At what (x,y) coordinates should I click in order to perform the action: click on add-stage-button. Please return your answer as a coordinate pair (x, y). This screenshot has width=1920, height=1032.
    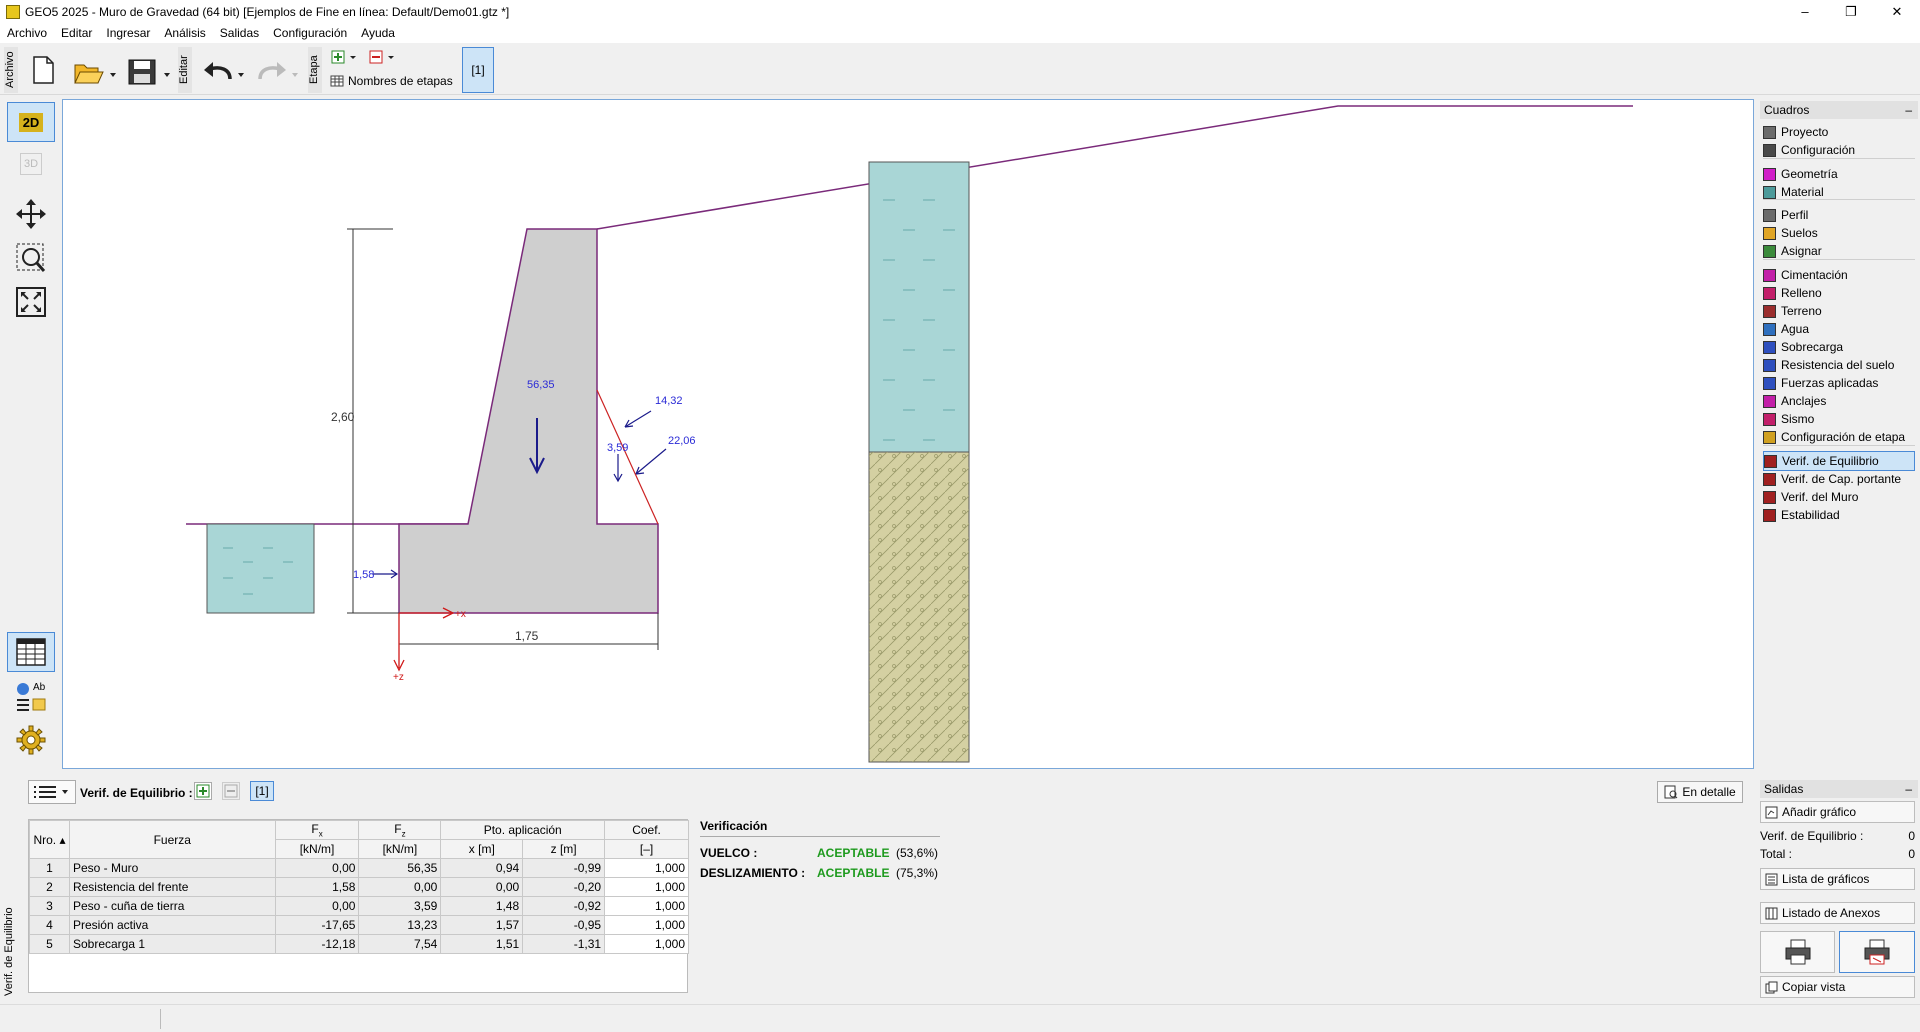
    Looking at the image, I should click on (345, 57).